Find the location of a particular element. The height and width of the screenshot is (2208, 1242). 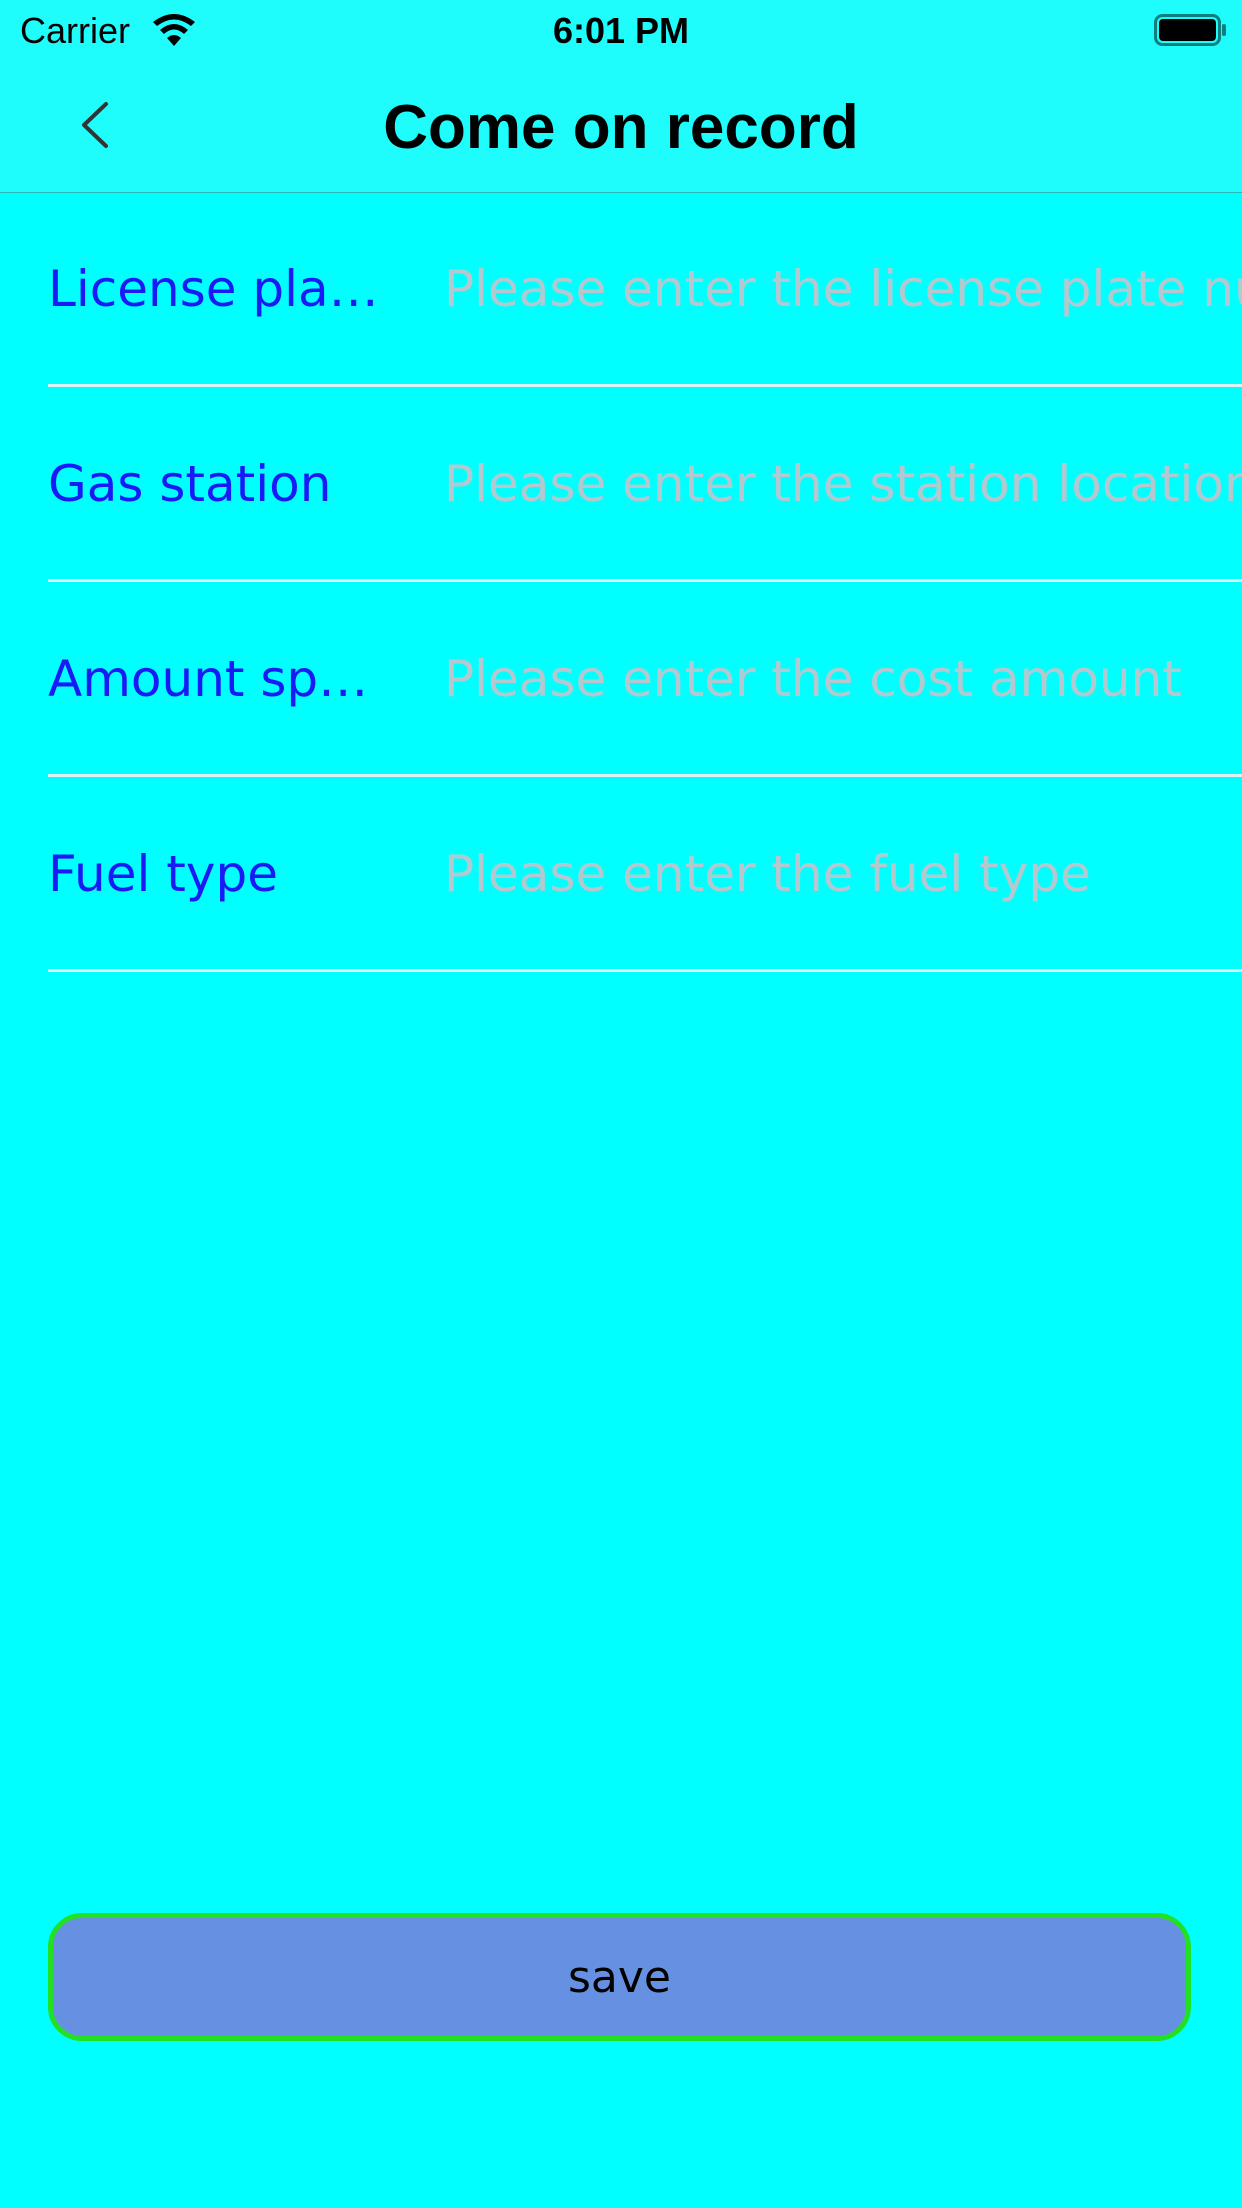

page-title: Come on record is located at coordinates (621, 127).